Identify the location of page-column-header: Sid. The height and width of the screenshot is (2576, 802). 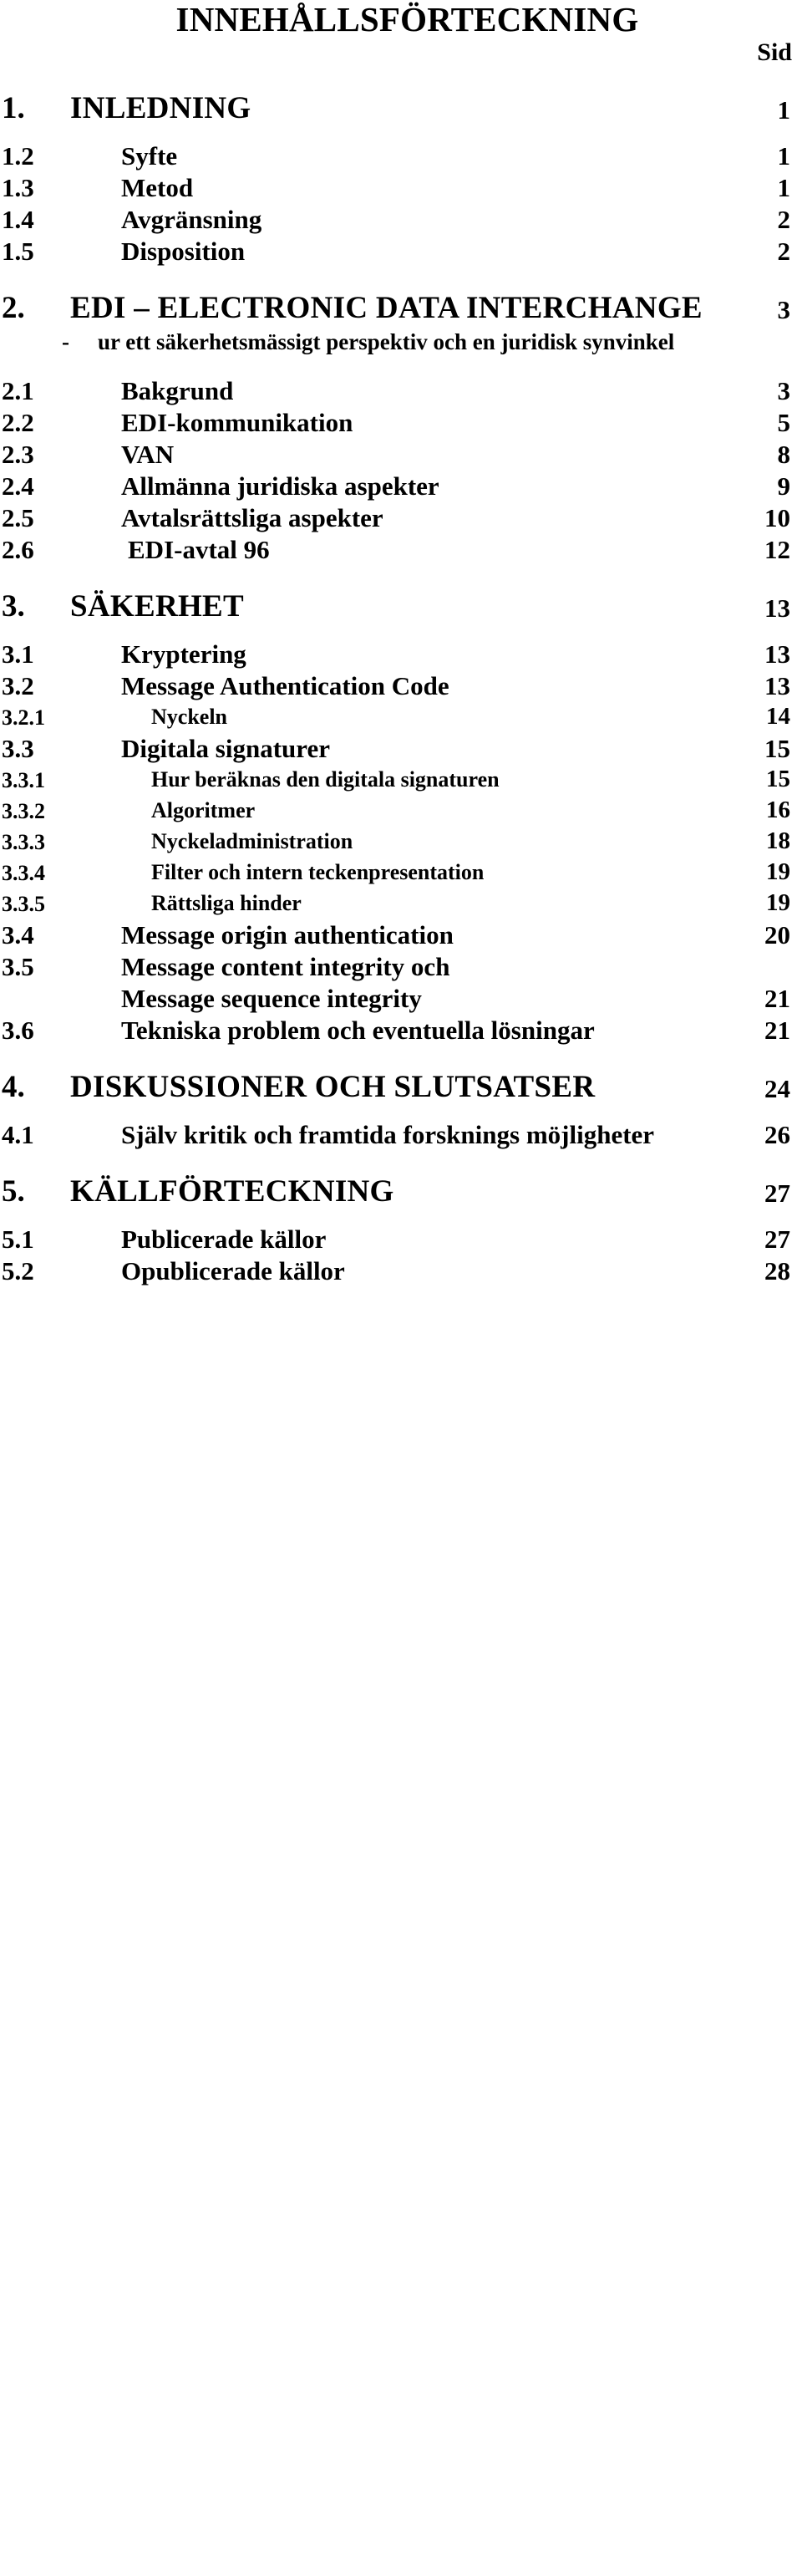
(775, 52).